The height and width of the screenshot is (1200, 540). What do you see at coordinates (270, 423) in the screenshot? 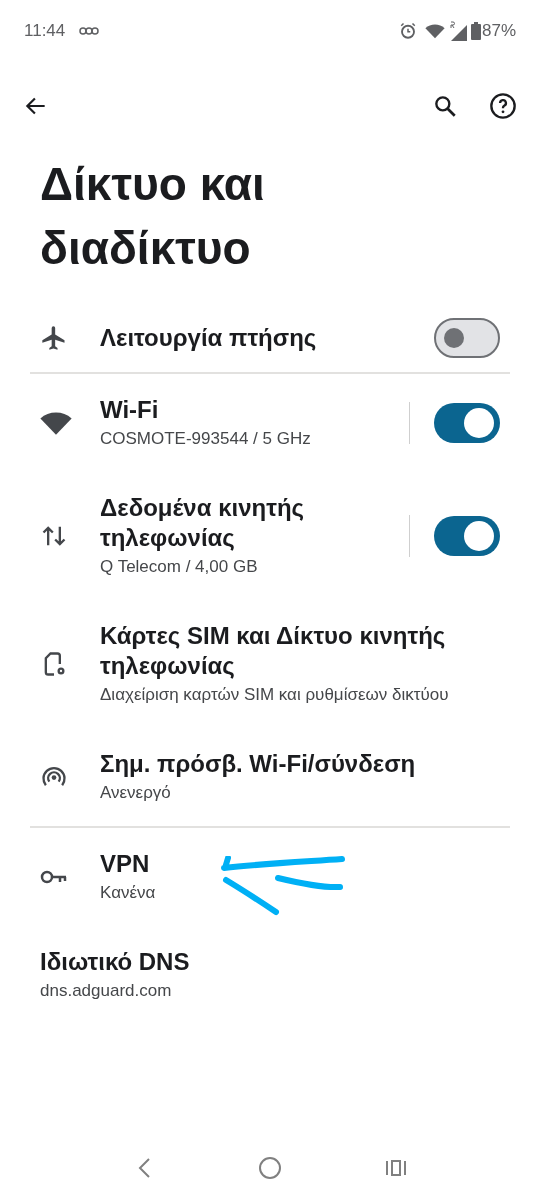
I see `settings-item: Wi-Fi COSMOTE-993544 / 5 GHz` at bounding box center [270, 423].